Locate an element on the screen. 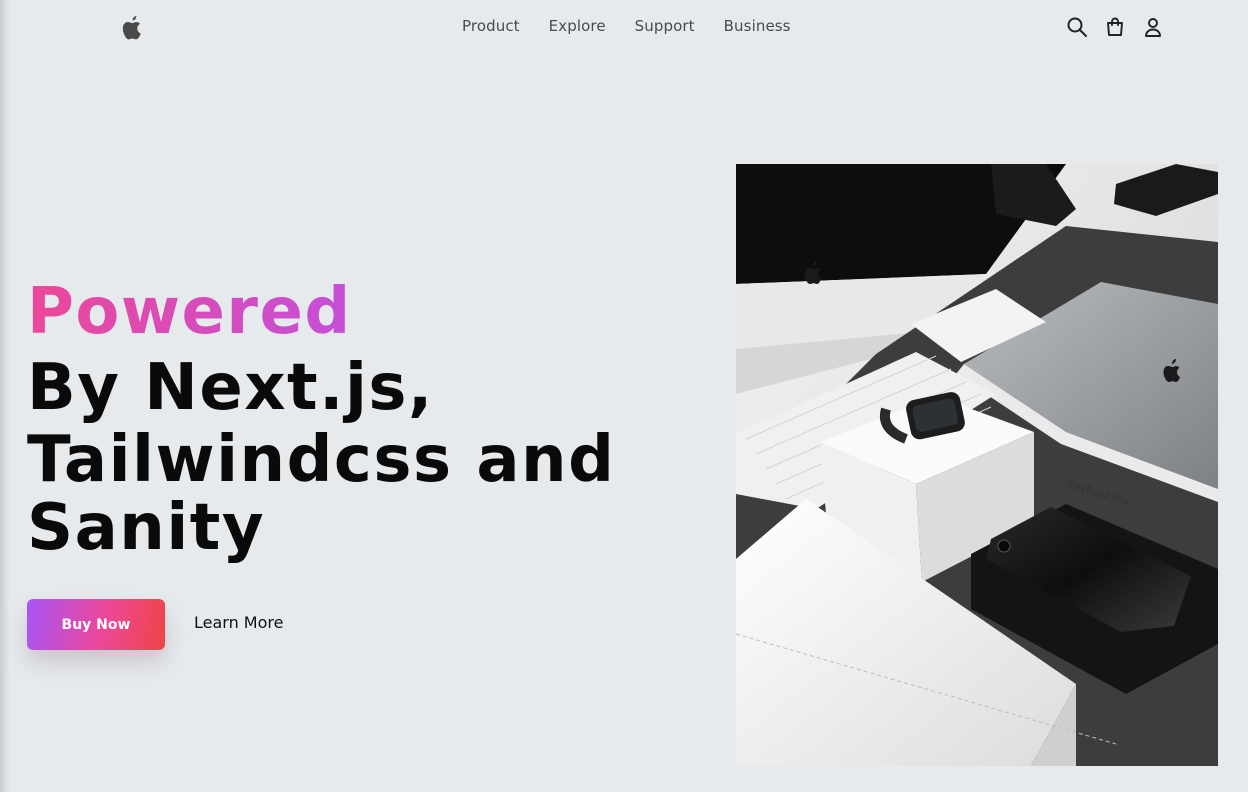 This screenshot has height=792, width=1248. hero-line-2: Tailwindcss and is located at coordinates (321, 460).